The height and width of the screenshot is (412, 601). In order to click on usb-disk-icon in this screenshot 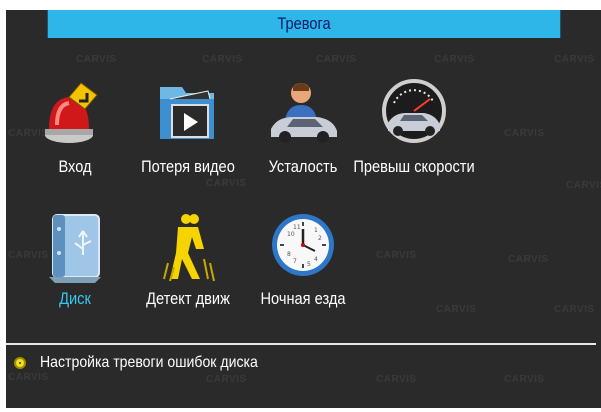, I will do `click(75, 249)`.